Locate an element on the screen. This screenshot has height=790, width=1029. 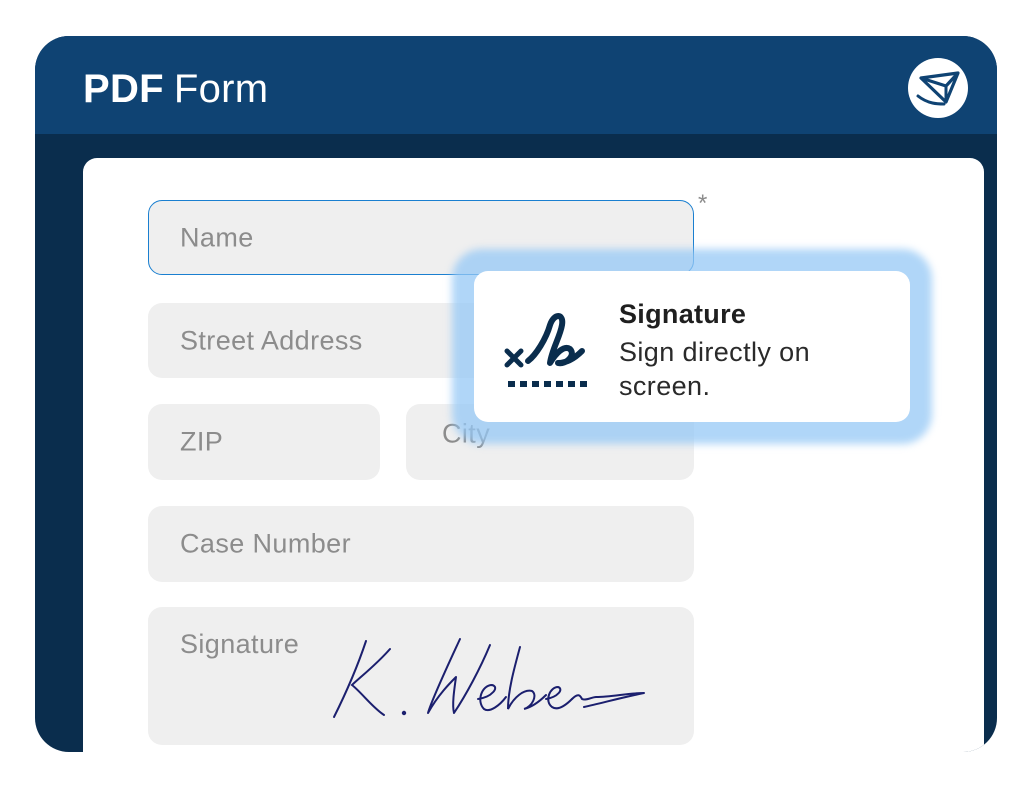
street-address-placeholder: Street Address is located at coordinates (271, 340).